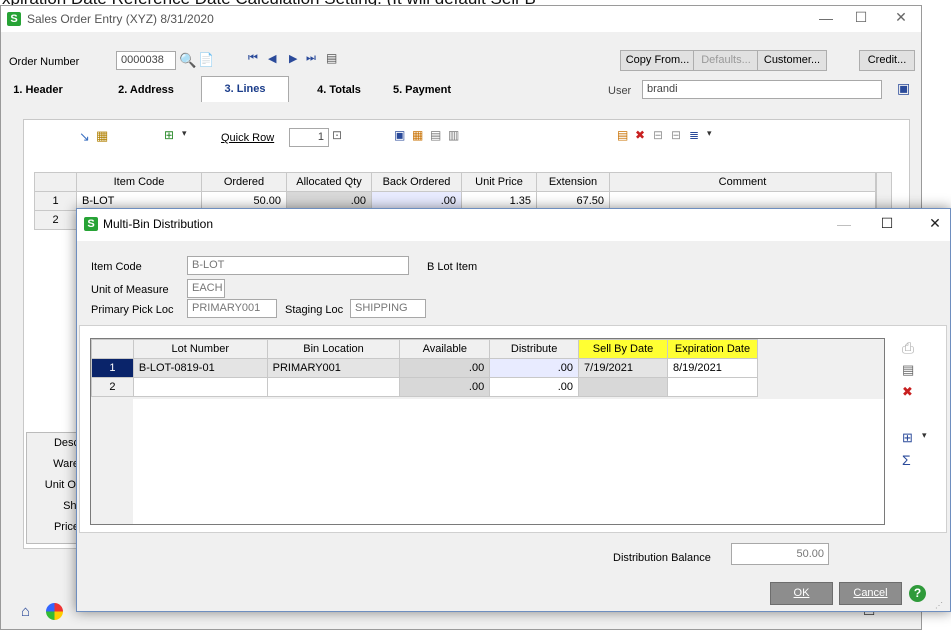 The height and width of the screenshot is (630, 951). Describe the element at coordinates (452, 267) in the screenshot. I see `item-description: B Lot Item` at that location.